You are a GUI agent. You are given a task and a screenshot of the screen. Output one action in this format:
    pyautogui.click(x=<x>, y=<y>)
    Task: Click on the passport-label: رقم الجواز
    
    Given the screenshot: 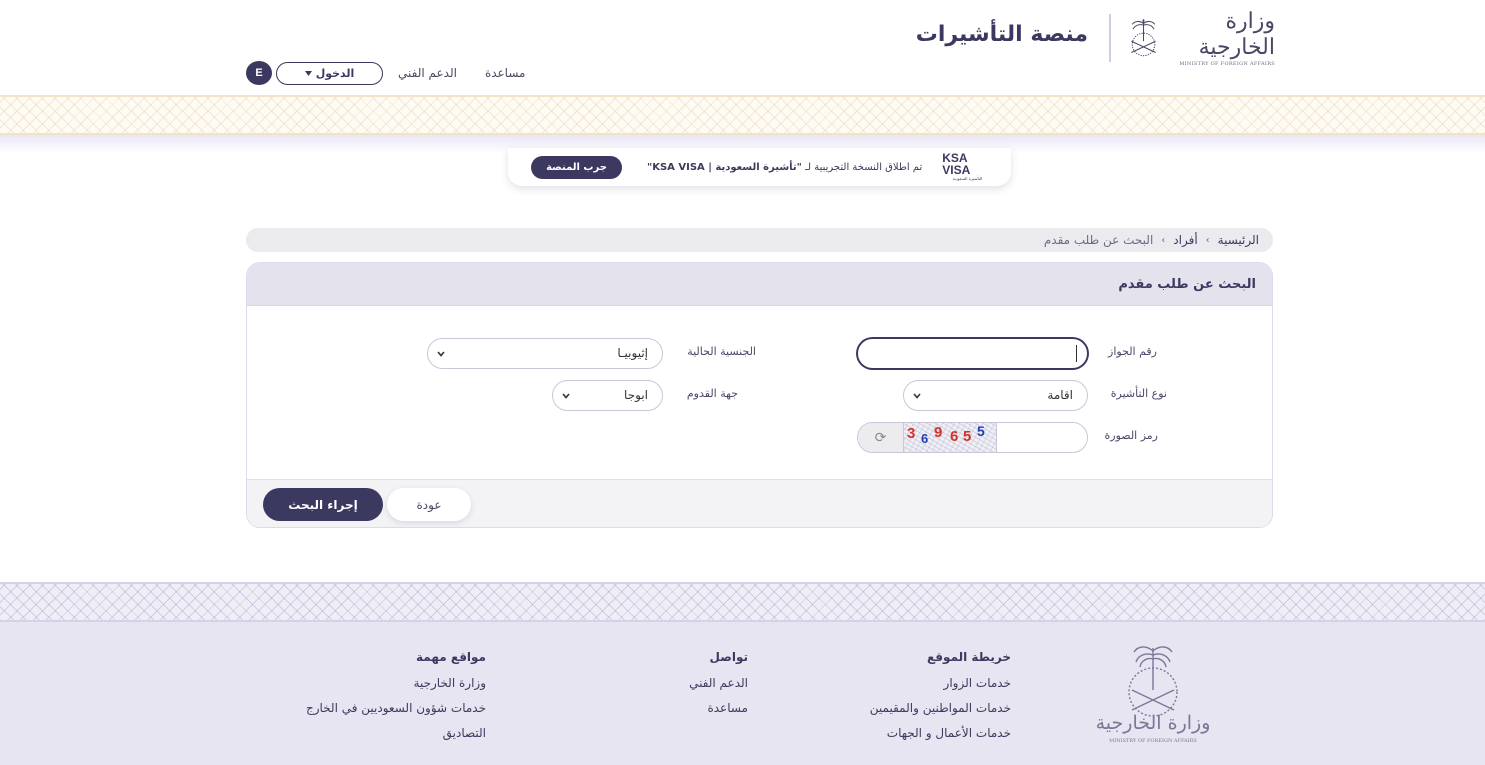 What is the action you would take?
    pyautogui.click(x=1132, y=351)
    